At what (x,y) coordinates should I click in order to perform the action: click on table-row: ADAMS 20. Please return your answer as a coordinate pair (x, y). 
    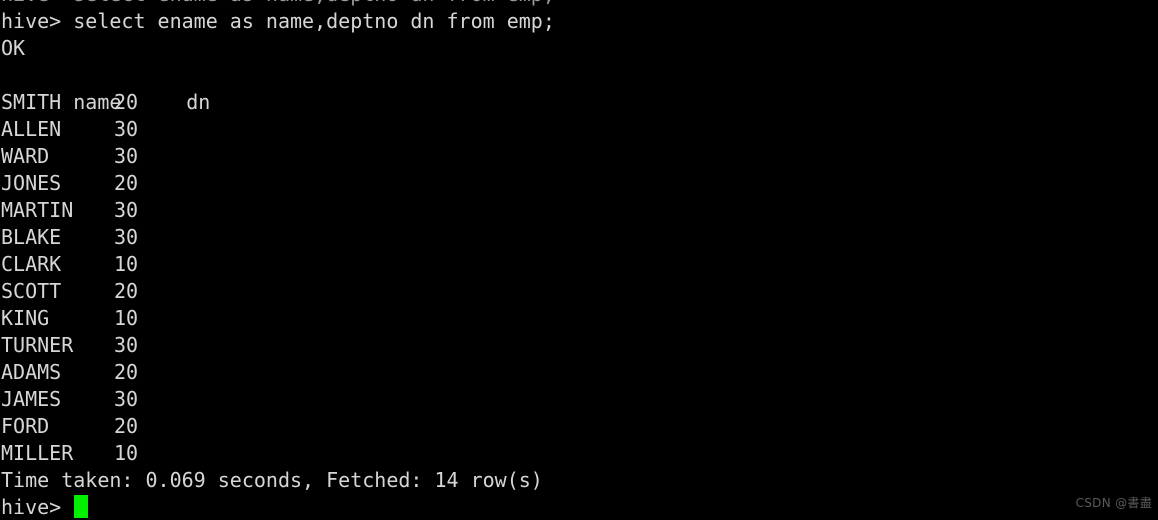
    Looking at the image, I should click on (579, 372).